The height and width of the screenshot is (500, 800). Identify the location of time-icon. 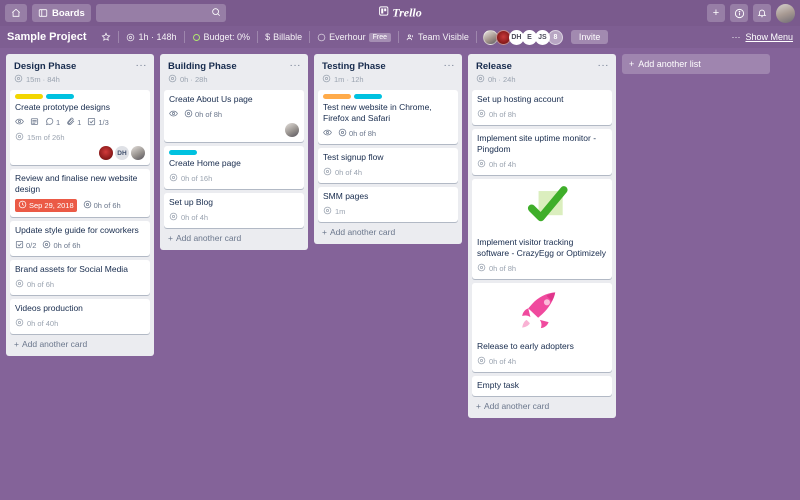
(46, 245).